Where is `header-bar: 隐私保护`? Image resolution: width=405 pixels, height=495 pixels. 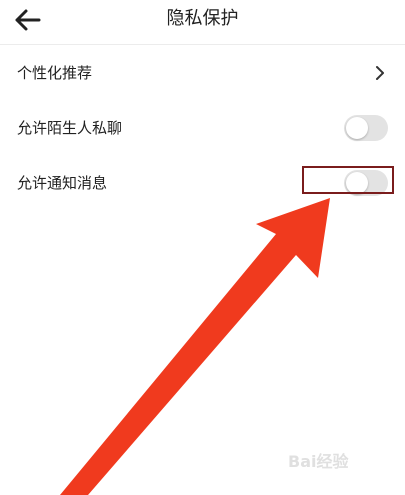
header-bar: 隐私保护 is located at coordinates (202, 22).